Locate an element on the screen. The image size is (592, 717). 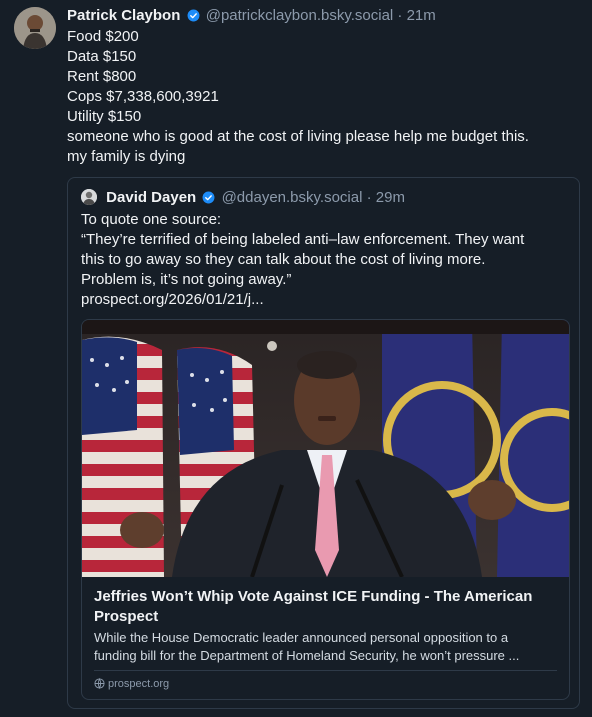
author-name: Patrick Claybon is located at coordinates (123, 15).